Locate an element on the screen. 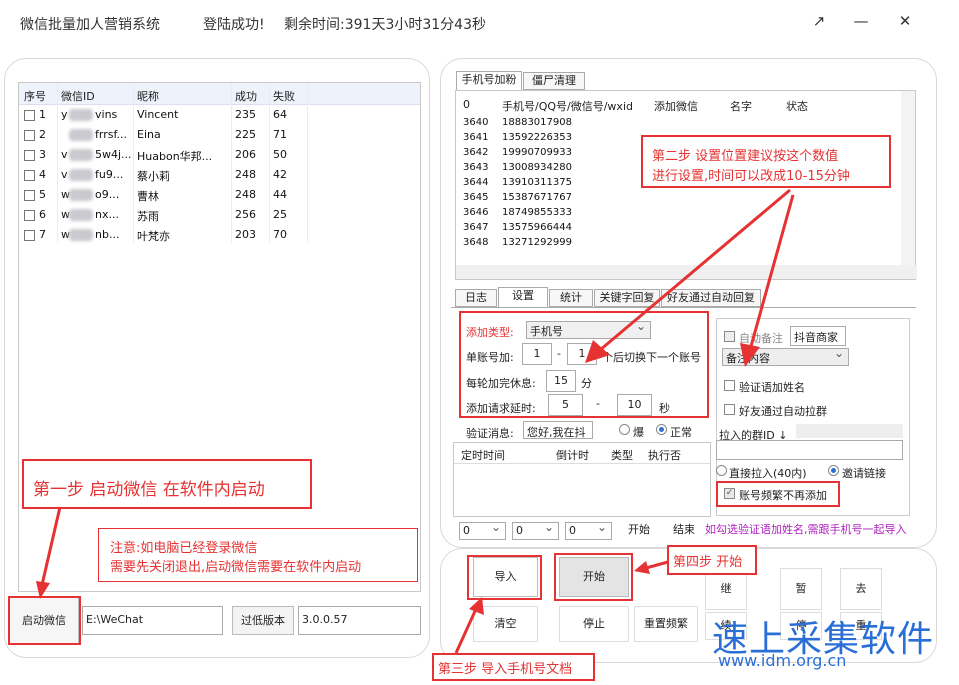  minimize-icon: — is located at coordinates (861, 21).